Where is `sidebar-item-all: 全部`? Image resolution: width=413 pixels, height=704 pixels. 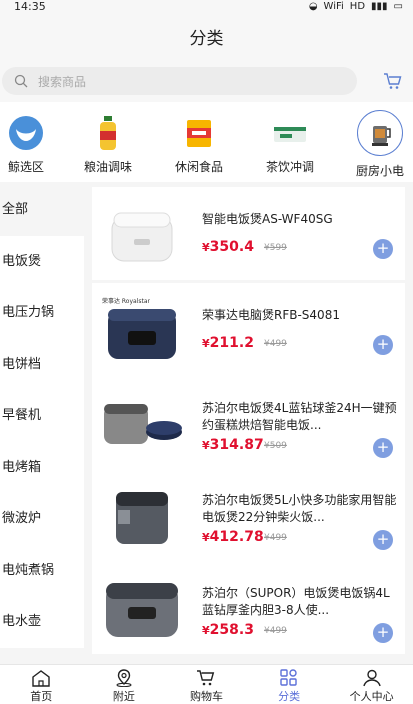 sidebar-item-all: 全部 is located at coordinates (42, 210).